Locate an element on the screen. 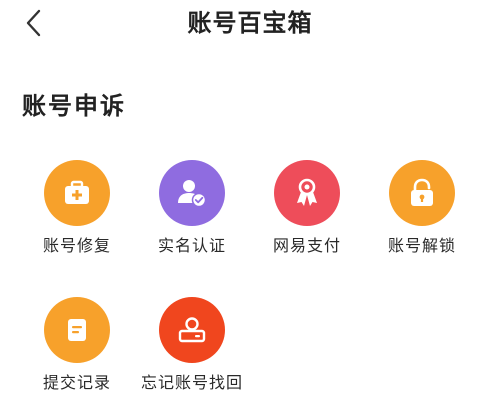 The image size is (500, 413). account-unlock-item: 账号解锁 is located at coordinates (422, 215).